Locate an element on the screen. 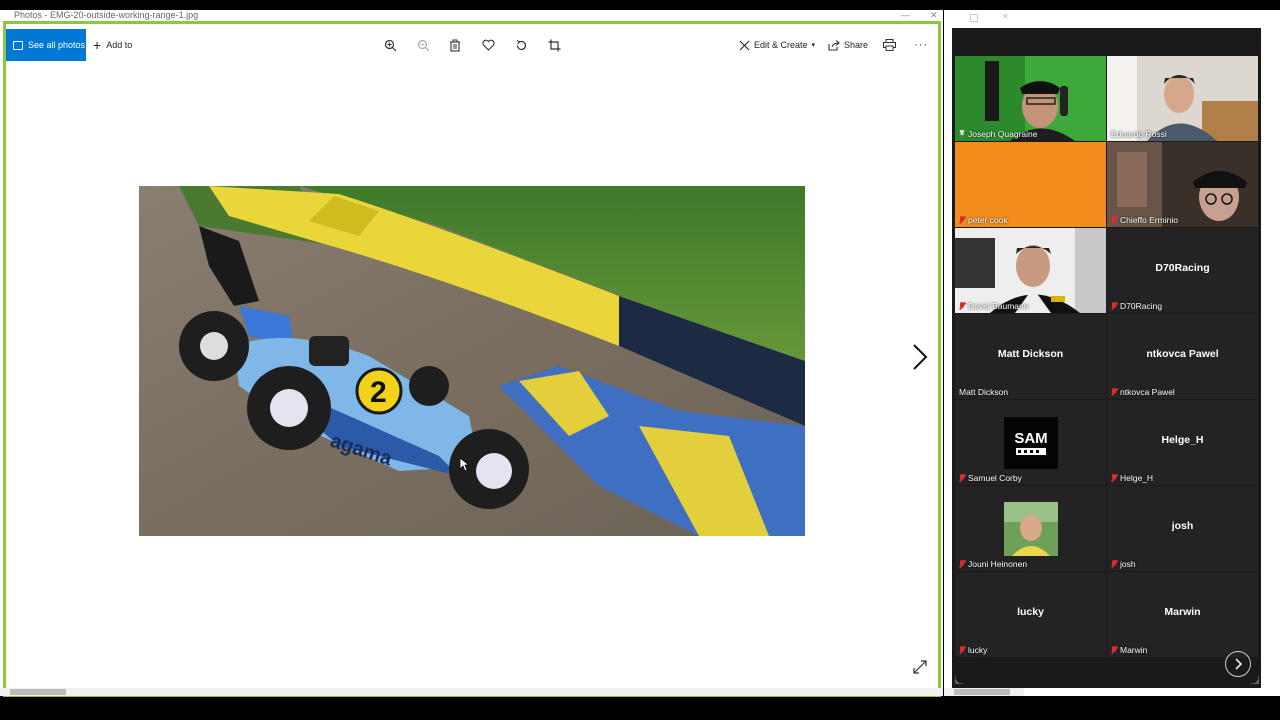 This screenshot has height=720, width=1280. participant-tile: ntkovca Pawel ntkovca Pawel is located at coordinates (1182, 356).